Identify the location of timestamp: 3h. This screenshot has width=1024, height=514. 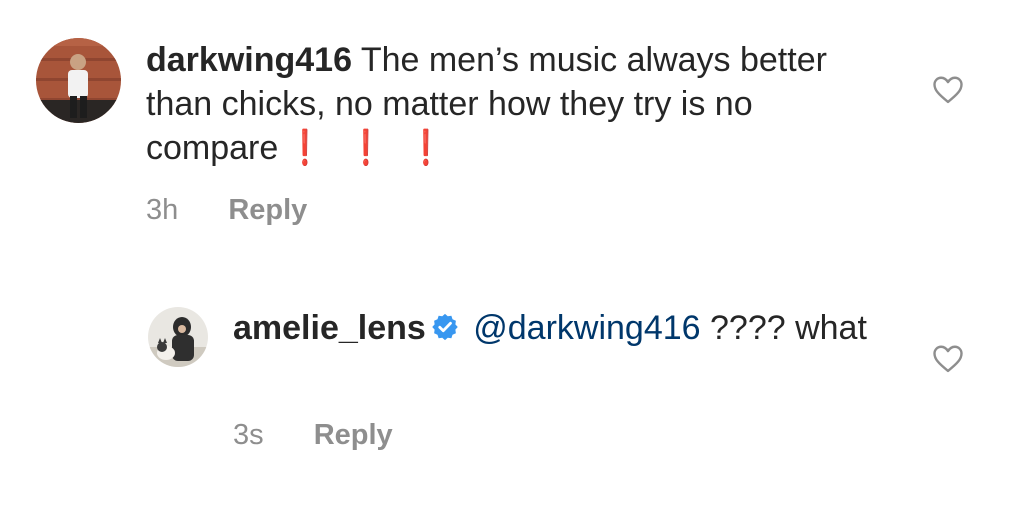
(162, 210).